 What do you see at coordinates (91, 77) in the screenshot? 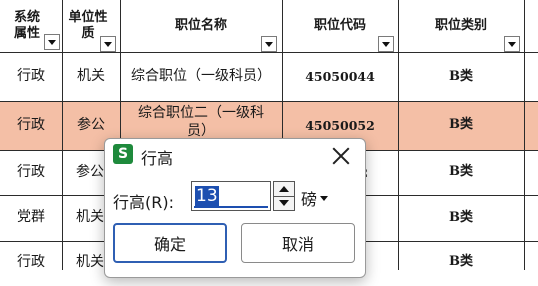
I see `cell-unit: 机关` at bounding box center [91, 77].